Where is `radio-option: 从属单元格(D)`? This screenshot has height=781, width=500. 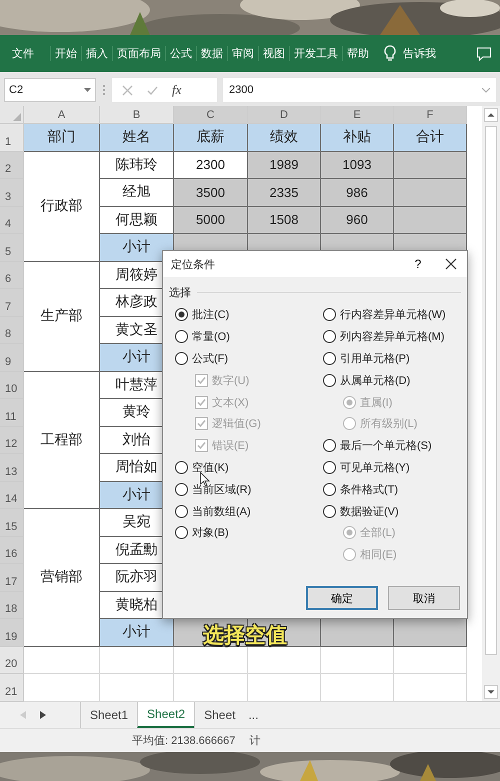
radio-option: 从属单元格(D) is located at coordinates (384, 380).